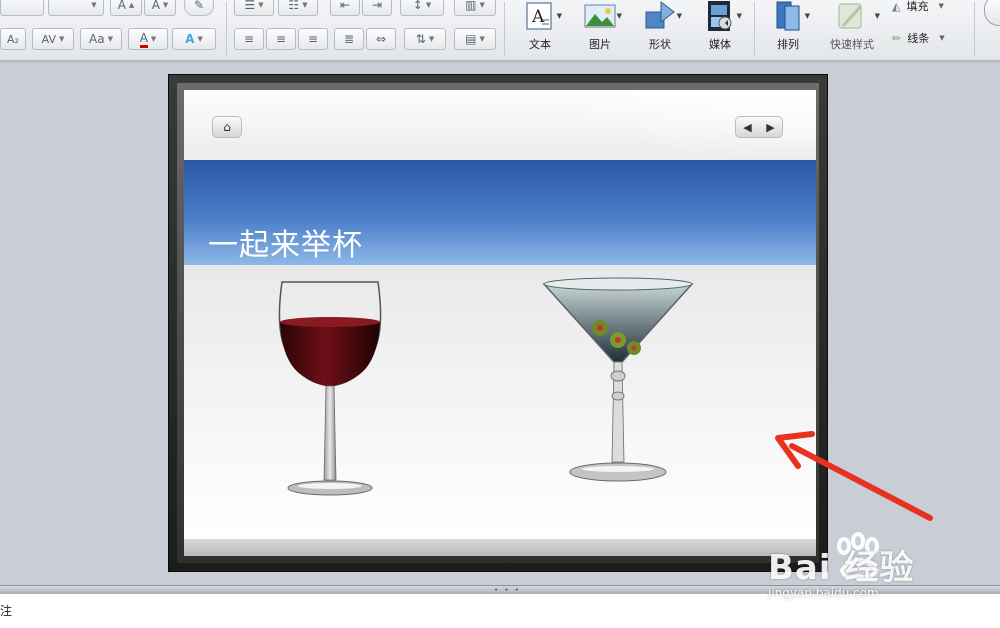  I want to click on text-box-button: A ▼ 文本, so click(540, 29).